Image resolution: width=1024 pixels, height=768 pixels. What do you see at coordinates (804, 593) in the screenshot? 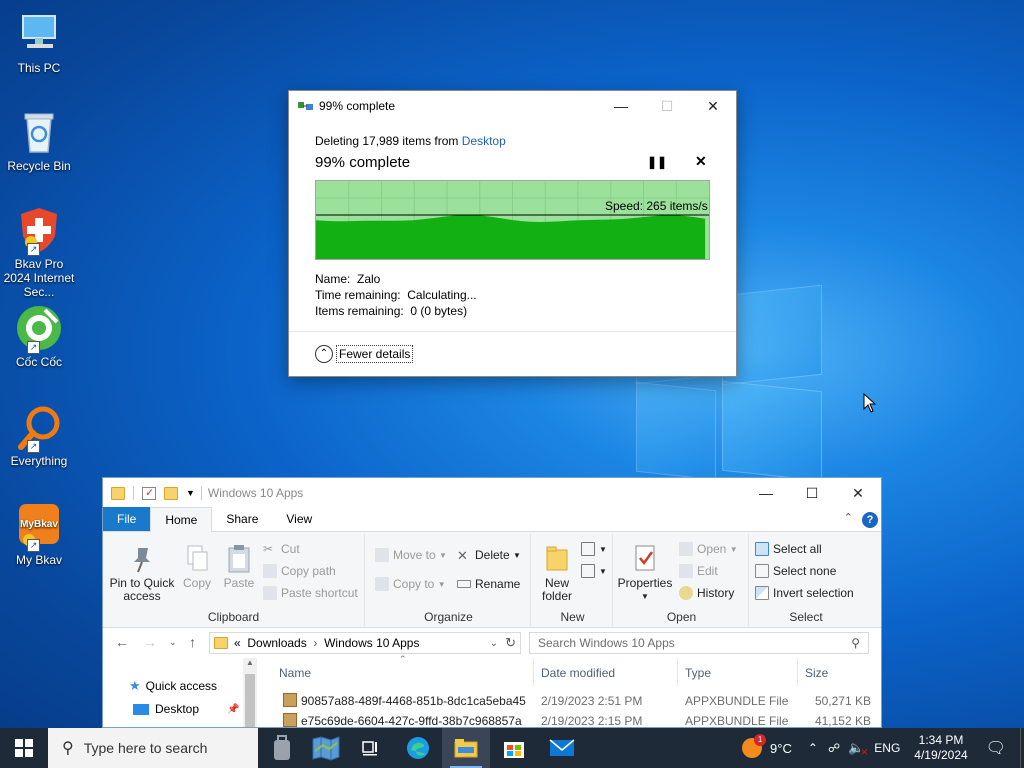
I see `invert-selection-button: Invert selection` at bounding box center [804, 593].